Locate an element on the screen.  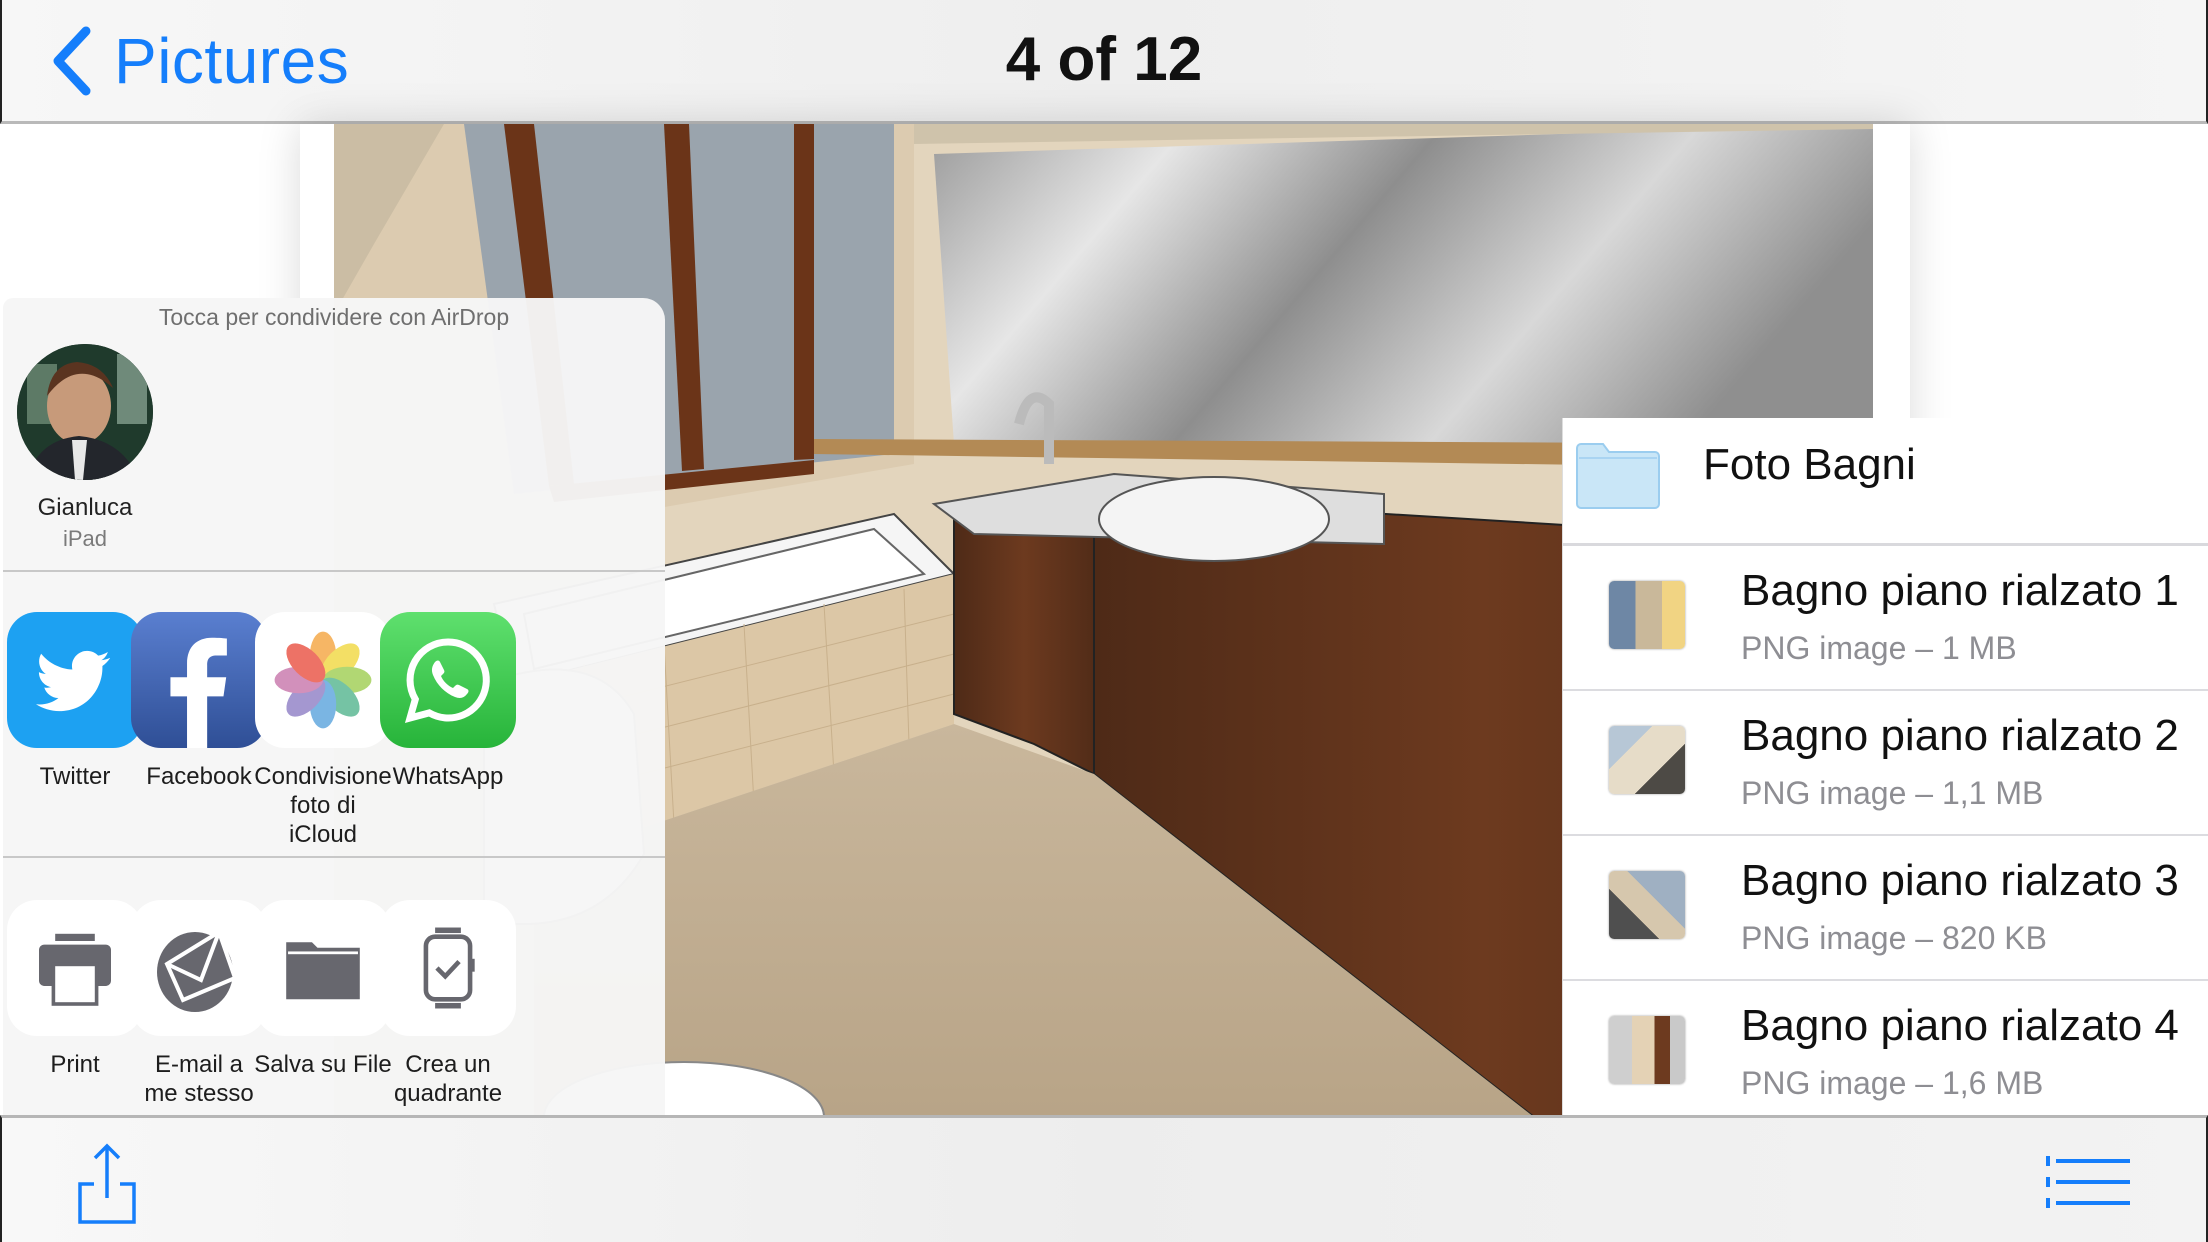
action-save-to-files: Salva su File is located at coordinates (323, 989).